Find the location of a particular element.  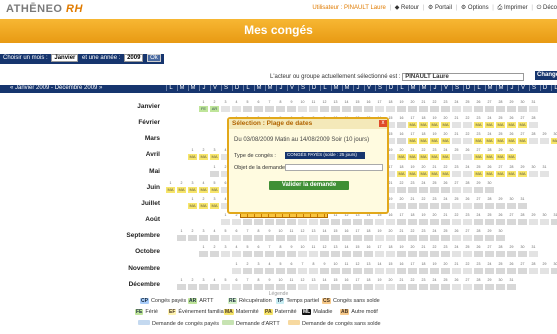

logout-button: ⏻ Déco is located at coordinates (547, 8).